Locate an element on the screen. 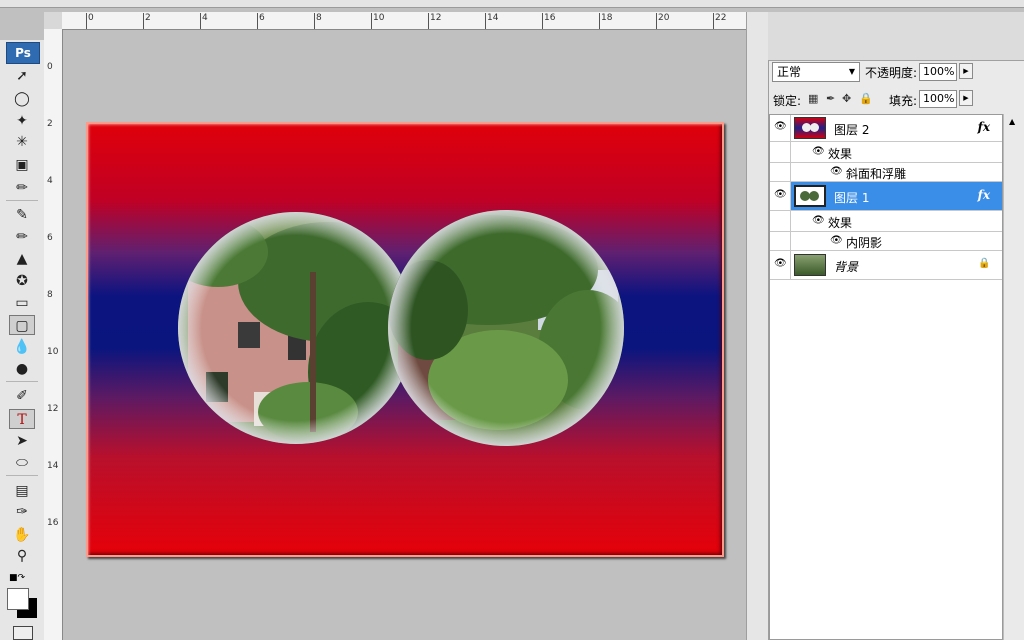 Image resolution: width=1024 pixels, height=640 pixels. ruler-tick-label: 22 is located at coordinates (721, 18).